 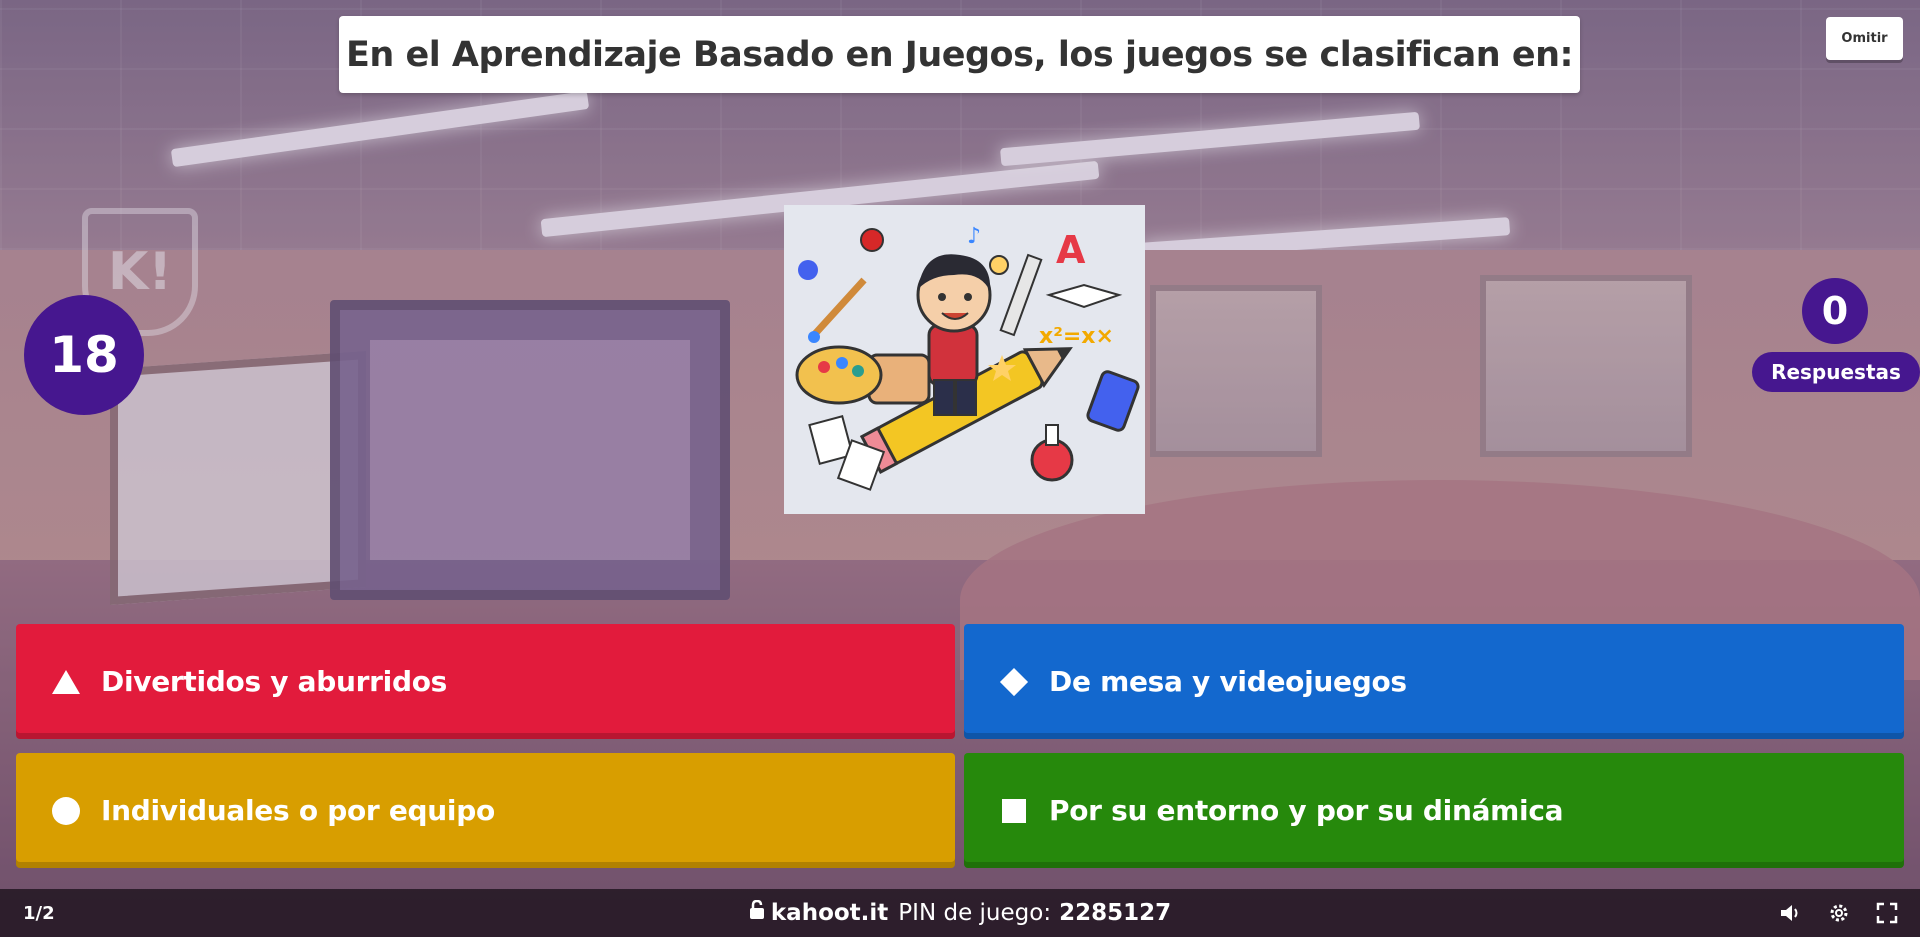 I want to click on answers-count: 0, so click(x=1835, y=311).